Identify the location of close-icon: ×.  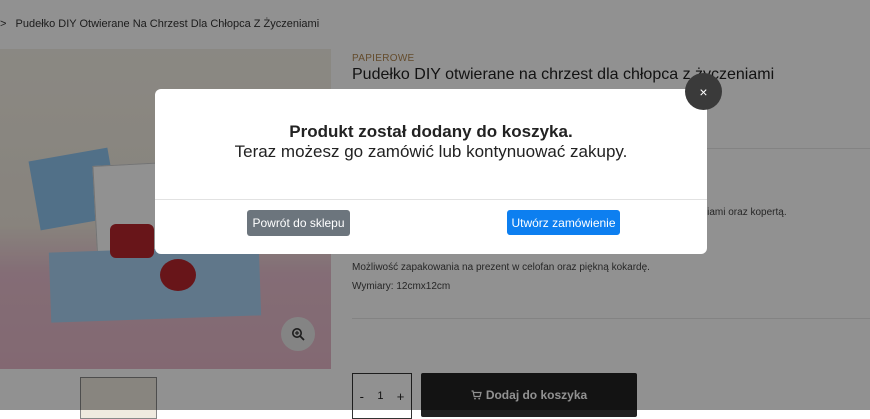
(703, 91).